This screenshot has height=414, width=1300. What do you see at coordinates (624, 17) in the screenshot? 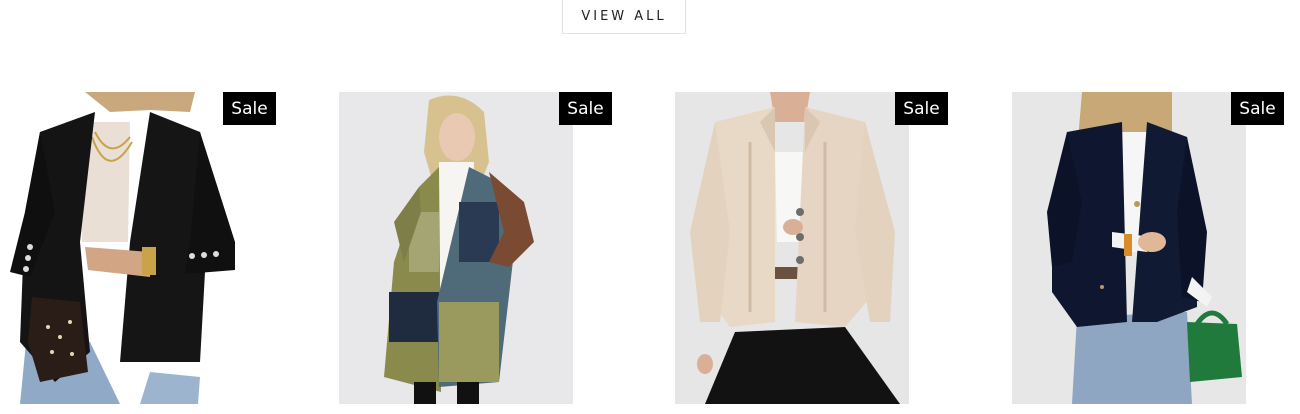
I see `view-all-button: VIEW ALL` at bounding box center [624, 17].